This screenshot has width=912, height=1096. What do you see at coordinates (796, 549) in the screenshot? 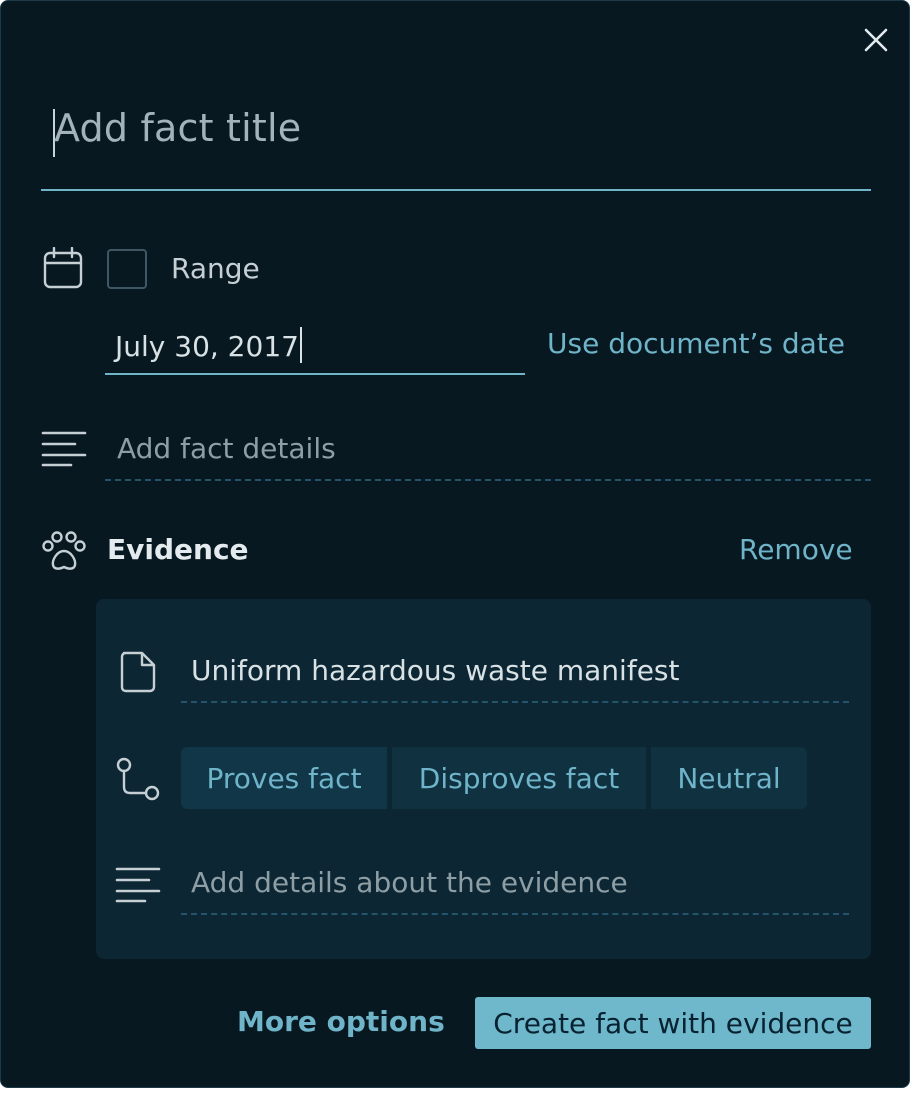
I see `remove-evidence-link: Remove` at bounding box center [796, 549].